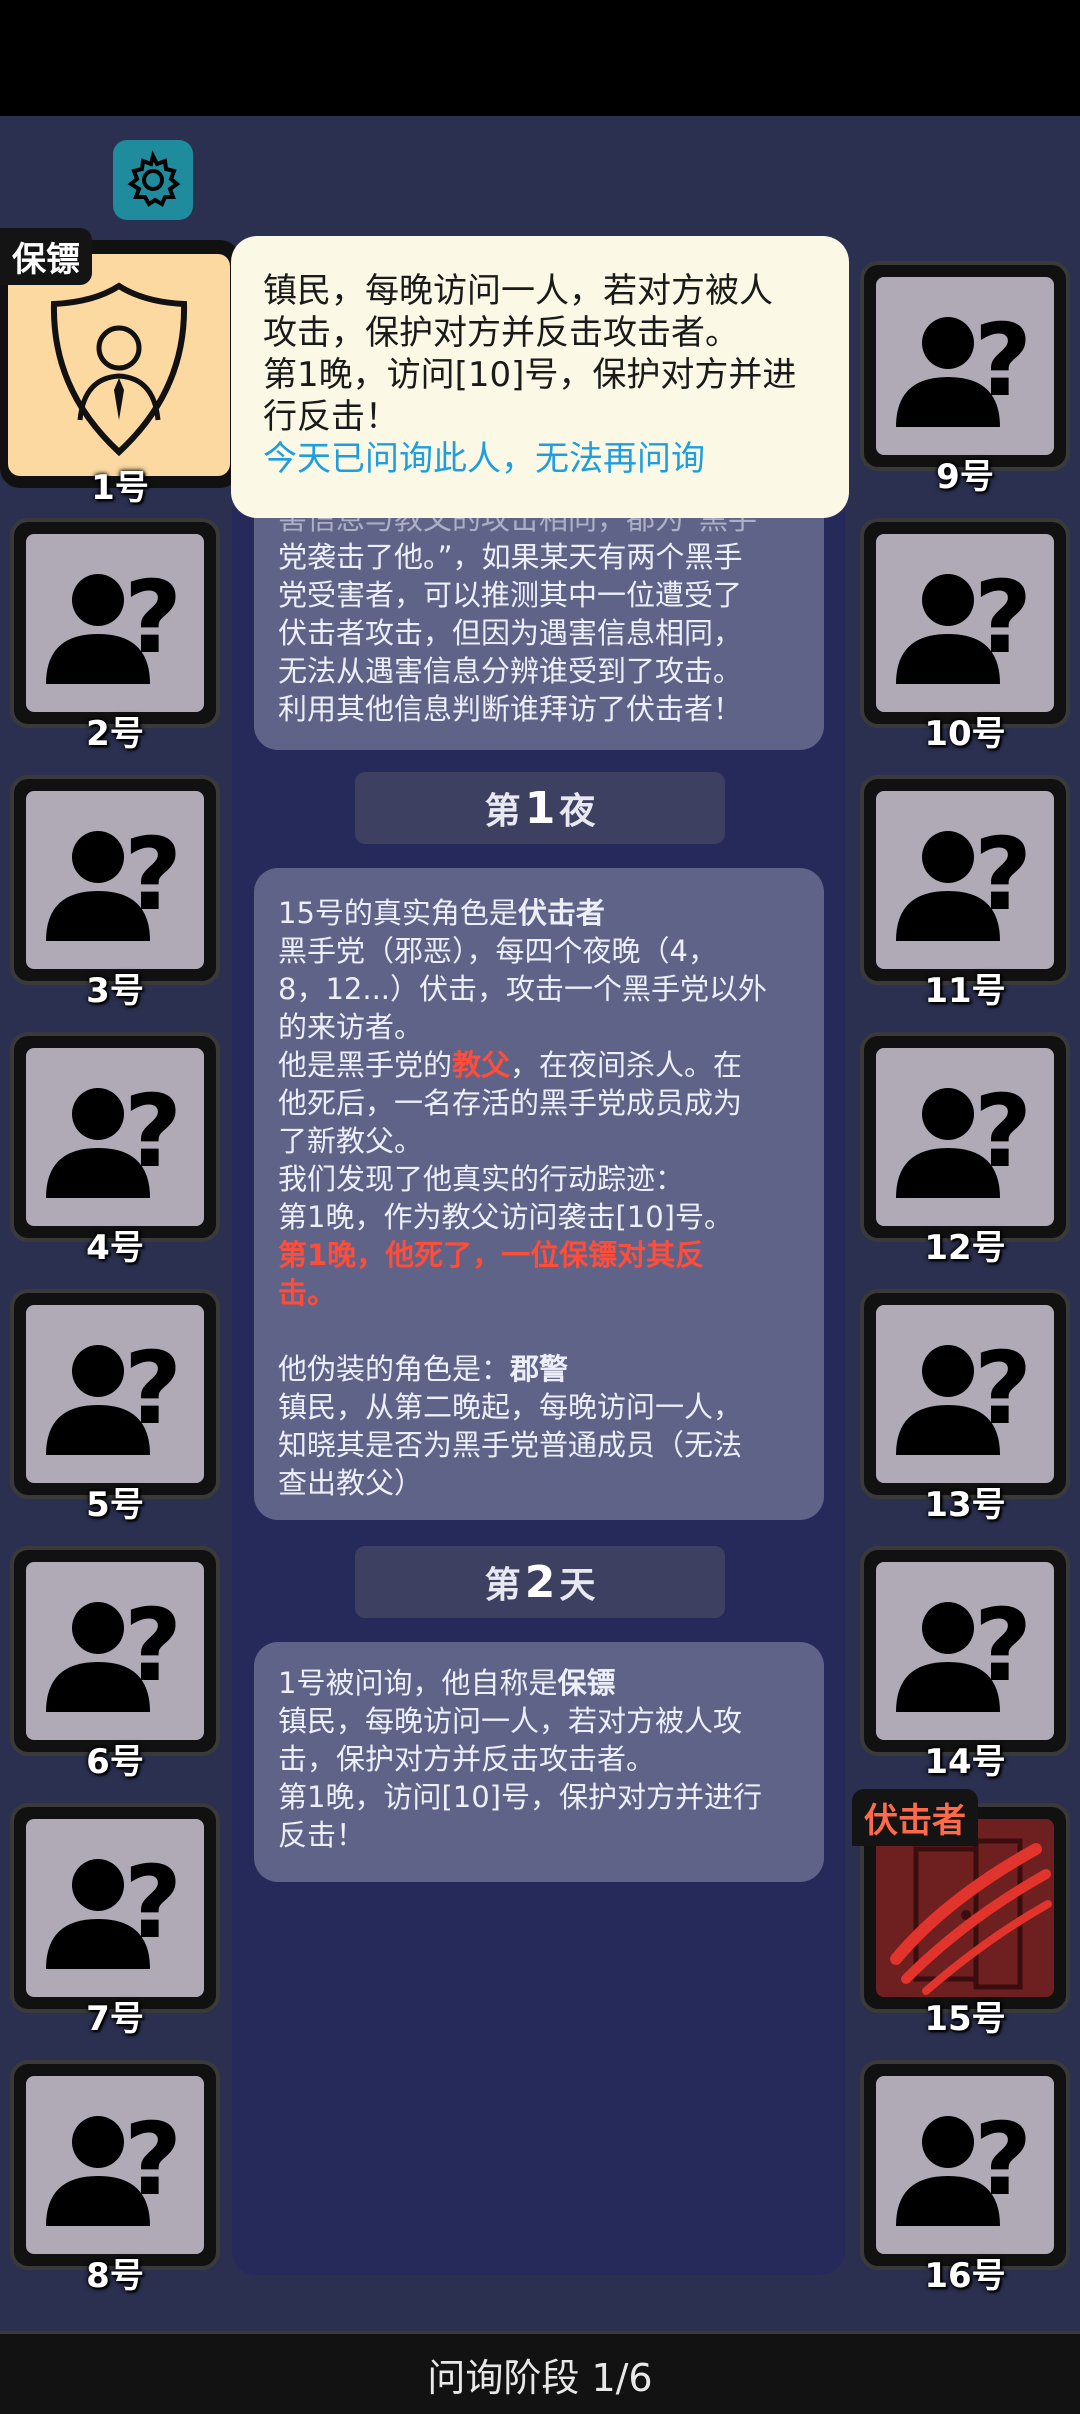 This screenshot has width=1080, height=2414. Describe the element at coordinates (115, 1248) in the screenshot. I see `player-number-label: 4号` at that location.